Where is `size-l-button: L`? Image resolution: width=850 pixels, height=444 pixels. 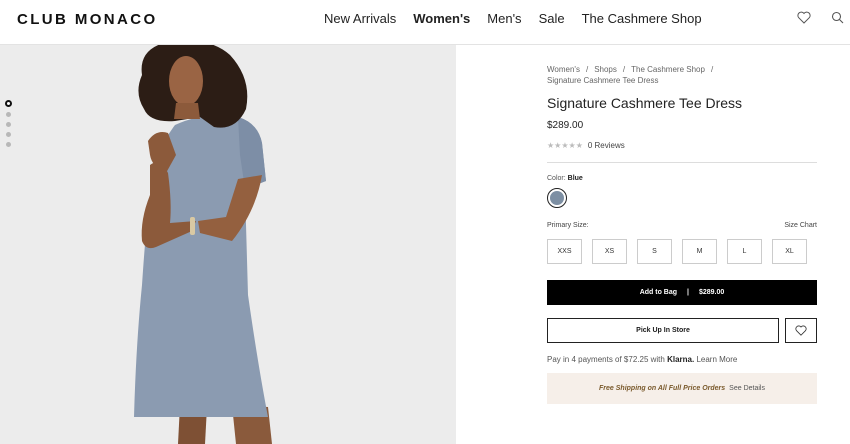 size-l-button: L is located at coordinates (744, 251).